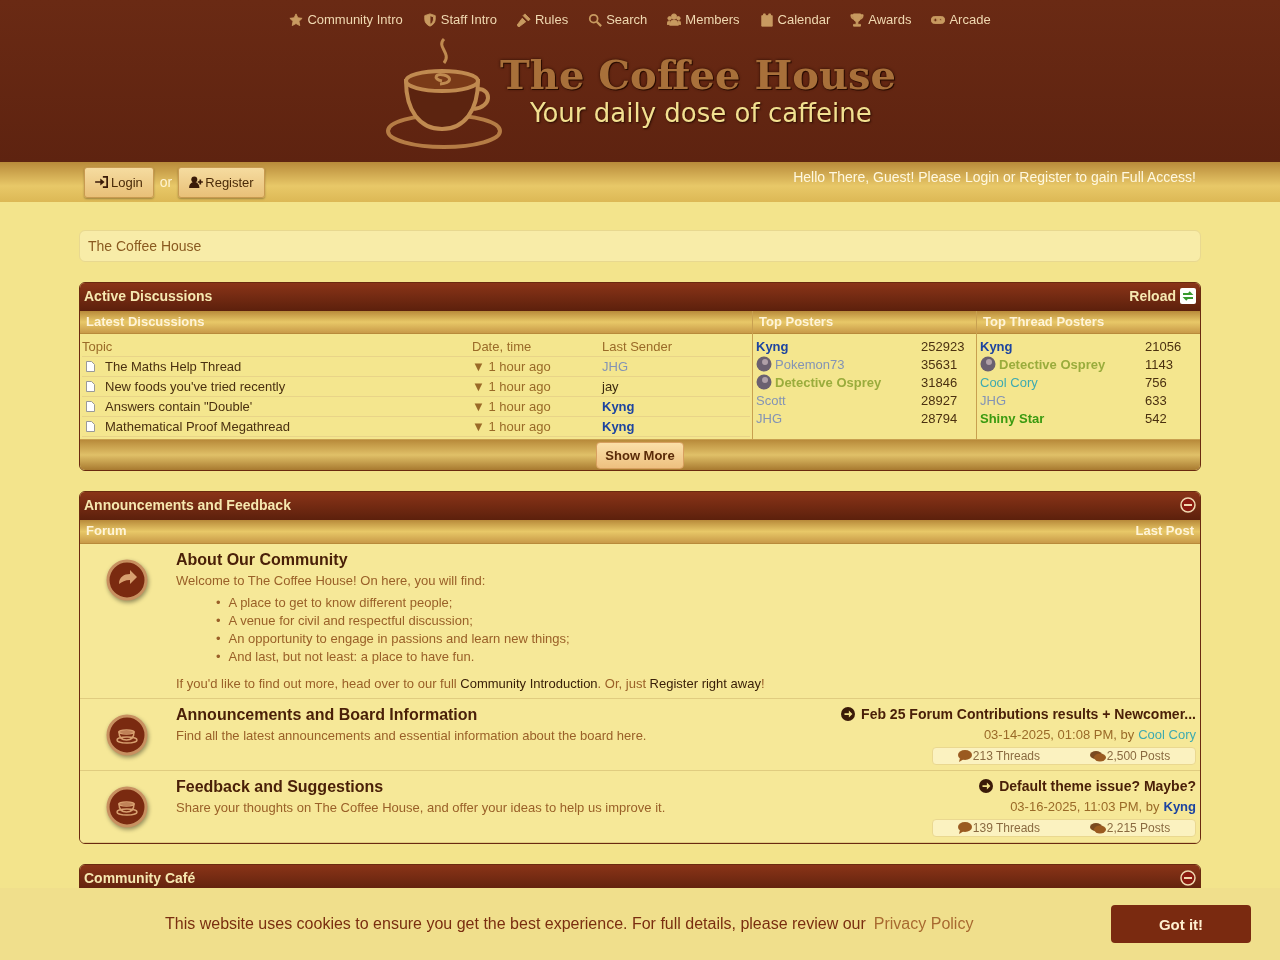 The width and height of the screenshot is (1280, 960). What do you see at coordinates (529, 683) in the screenshot?
I see `text-link: Community Introduction` at bounding box center [529, 683].